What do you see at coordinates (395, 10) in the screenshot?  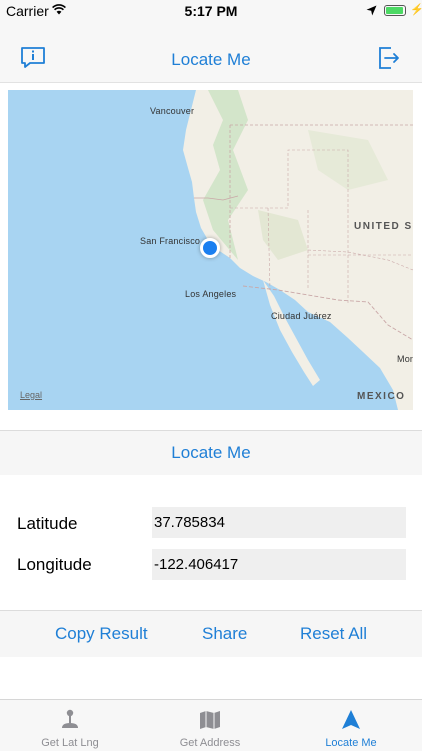 I see `battery-icon` at bounding box center [395, 10].